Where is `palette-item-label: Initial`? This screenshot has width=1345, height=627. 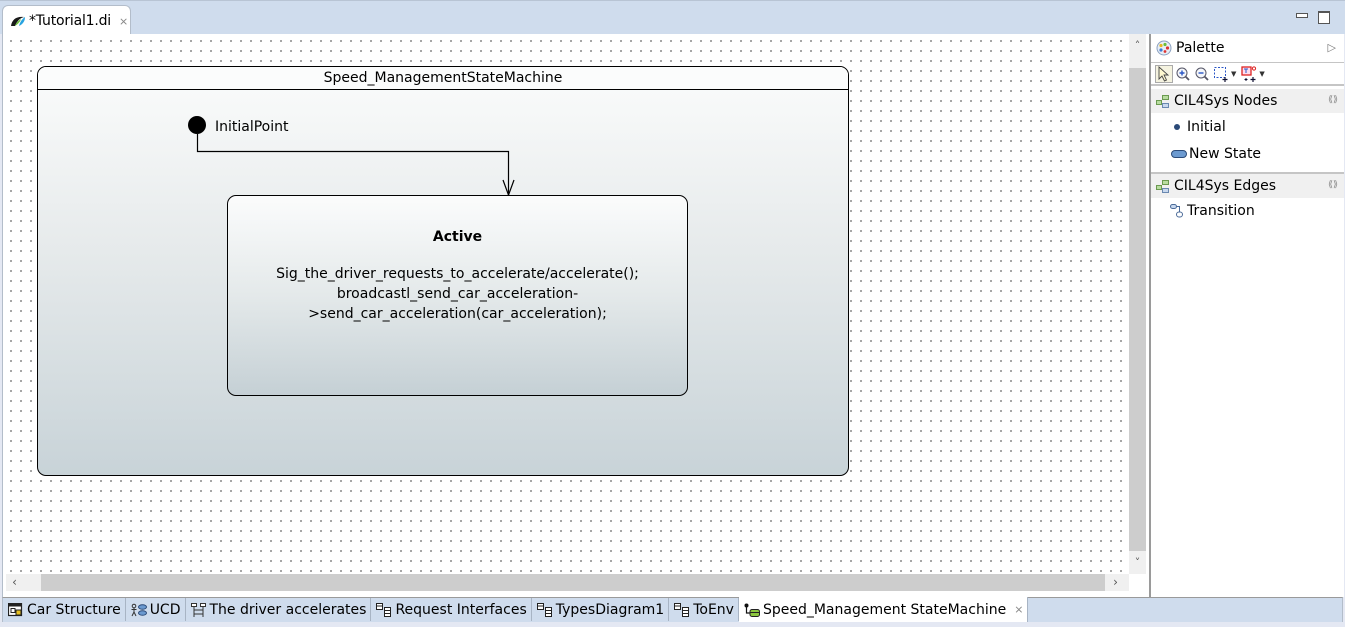 palette-item-label: Initial is located at coordinates (1206, 127).